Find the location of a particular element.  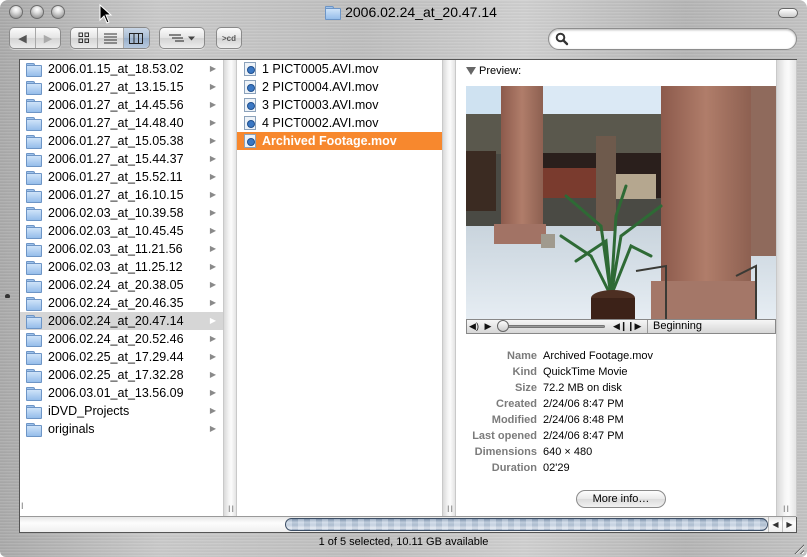

vertical-scroll-track: II is located at coordinates (786, 288).